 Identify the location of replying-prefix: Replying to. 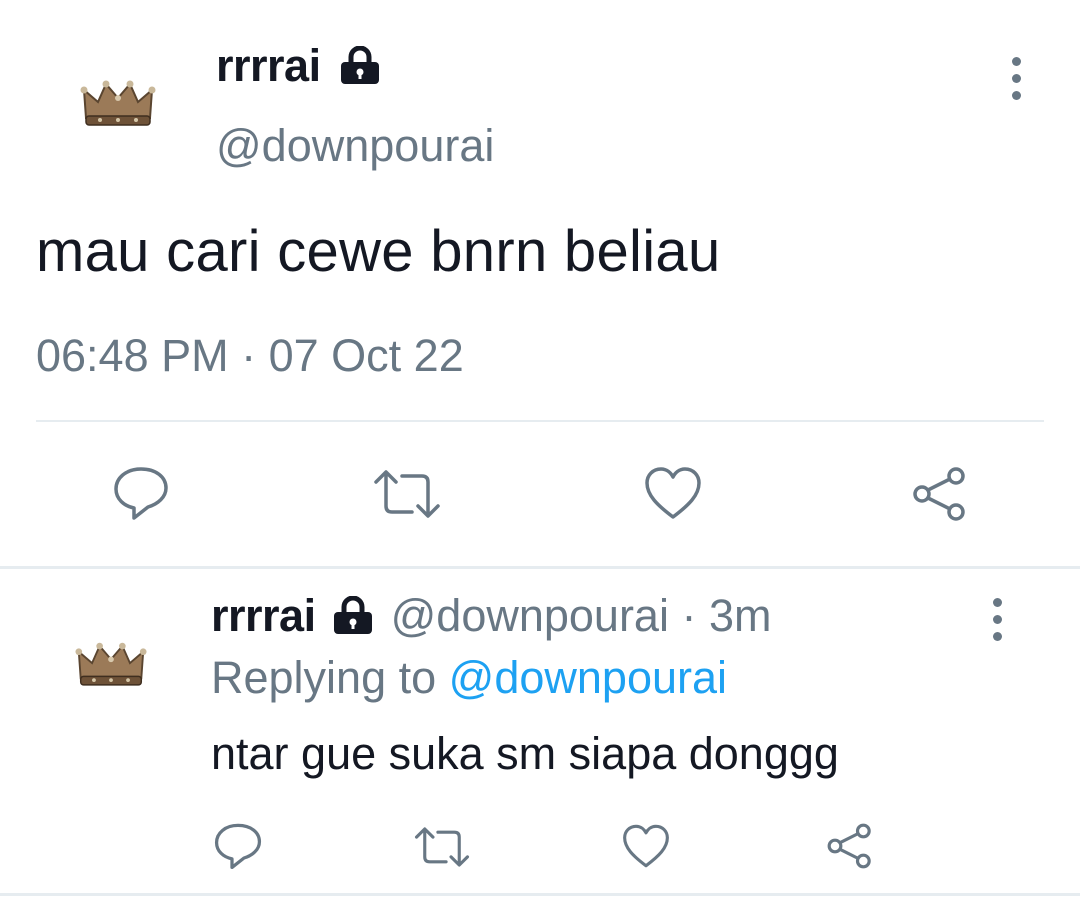
(324, 677).